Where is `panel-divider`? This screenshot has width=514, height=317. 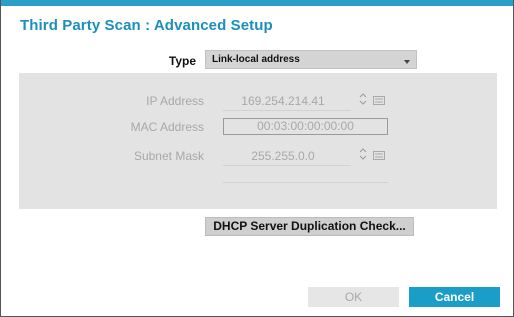 panel-divider is located at coordinates (305, 182).